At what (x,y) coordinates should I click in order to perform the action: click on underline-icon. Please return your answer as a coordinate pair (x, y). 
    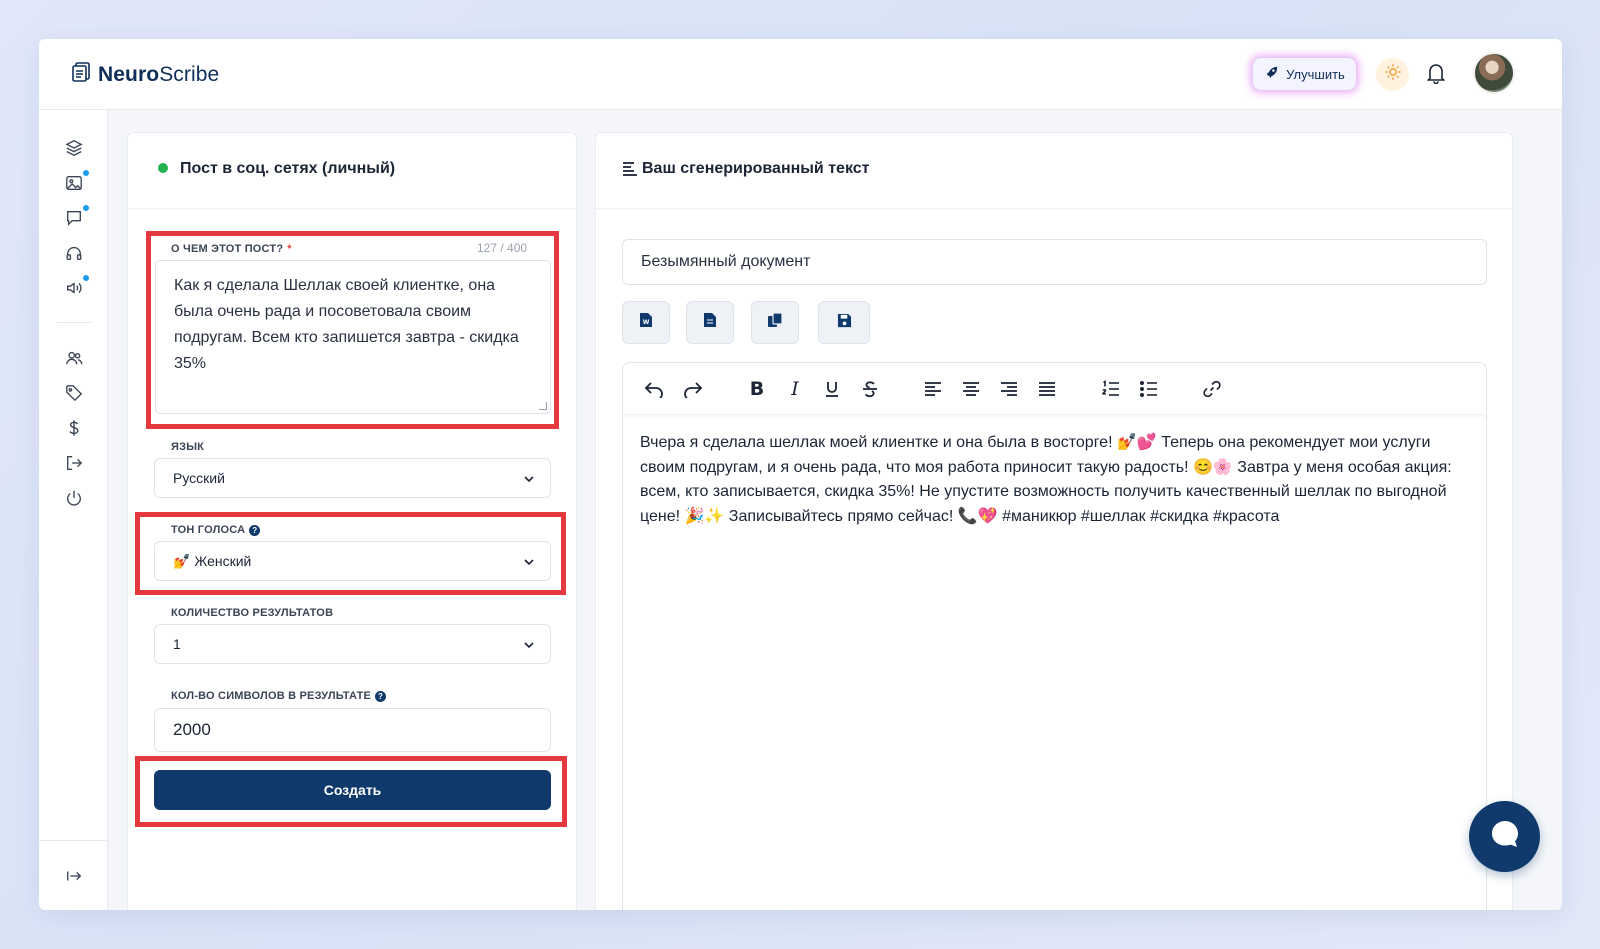
    Looking at the image, I should click on (832, 389).